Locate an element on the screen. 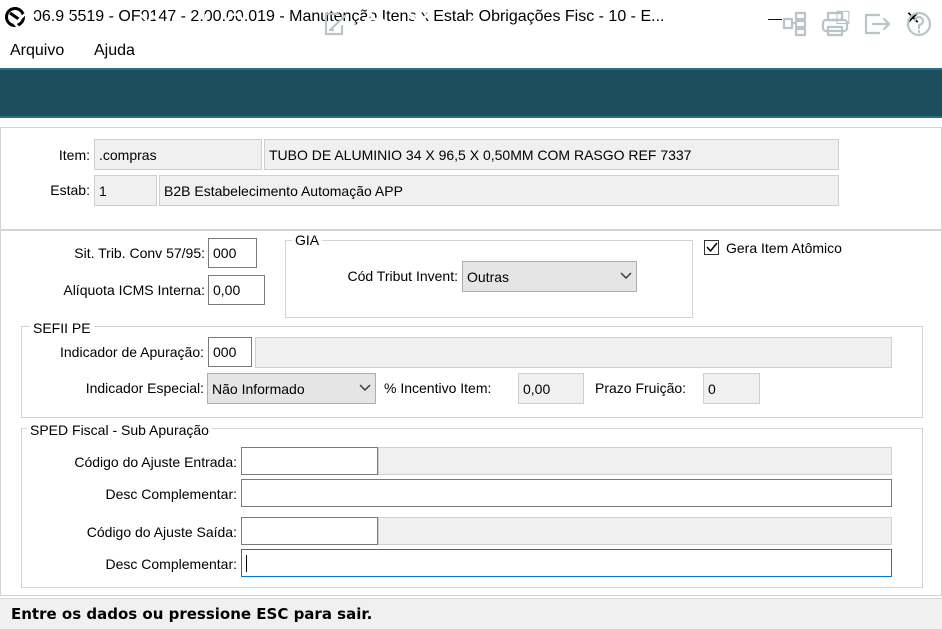 This screenshot has width=942, height=629. ind-apuracao-value: 000 is located at coordinates (225, 352).